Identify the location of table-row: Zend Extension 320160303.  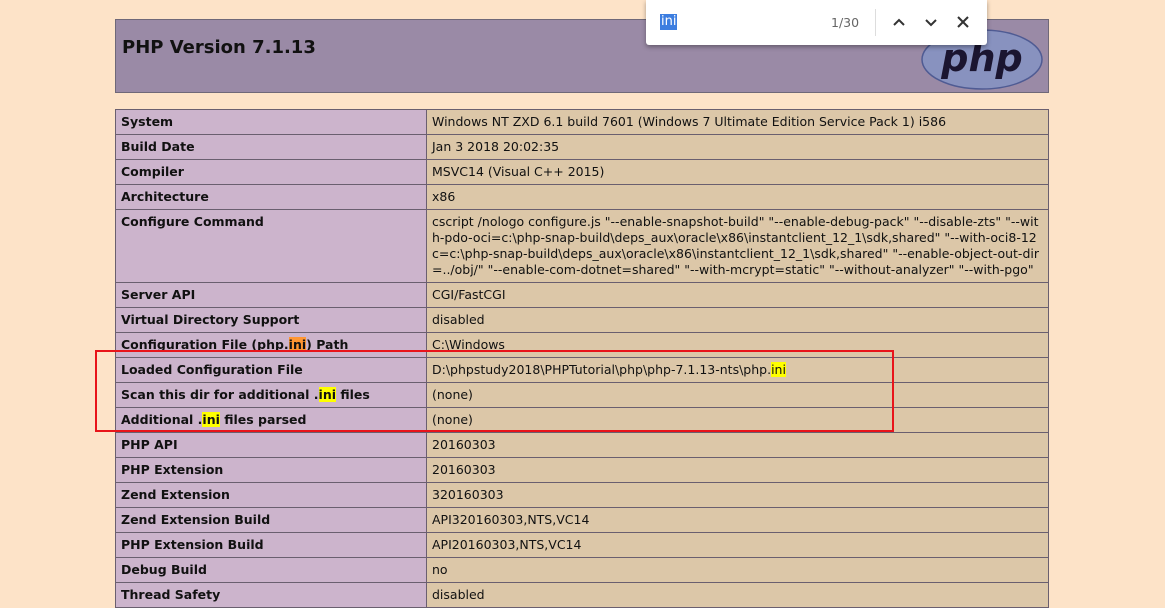
(582, 495).